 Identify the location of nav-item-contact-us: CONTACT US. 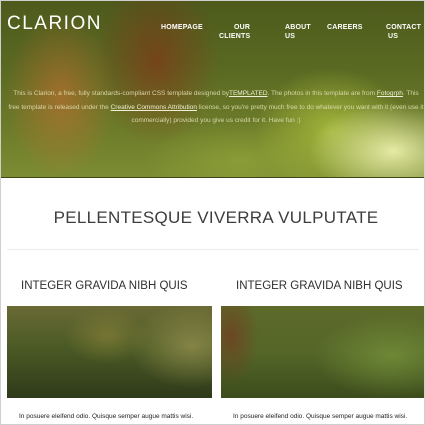
(403, 32).